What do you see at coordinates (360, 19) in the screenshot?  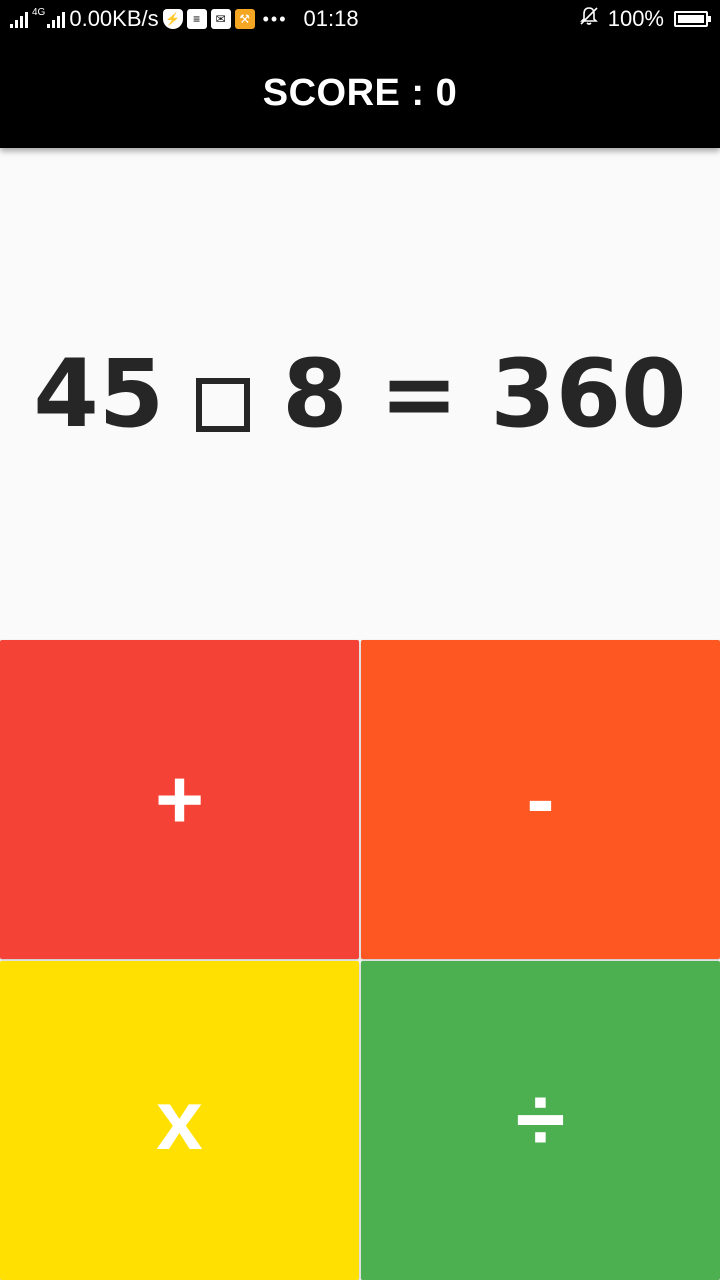 I see `status-bar: 4G 0.00KB/s ⚡ ≡ ✉ ⚒ ••• 01:18 100%` at bounding box center [360, 19].